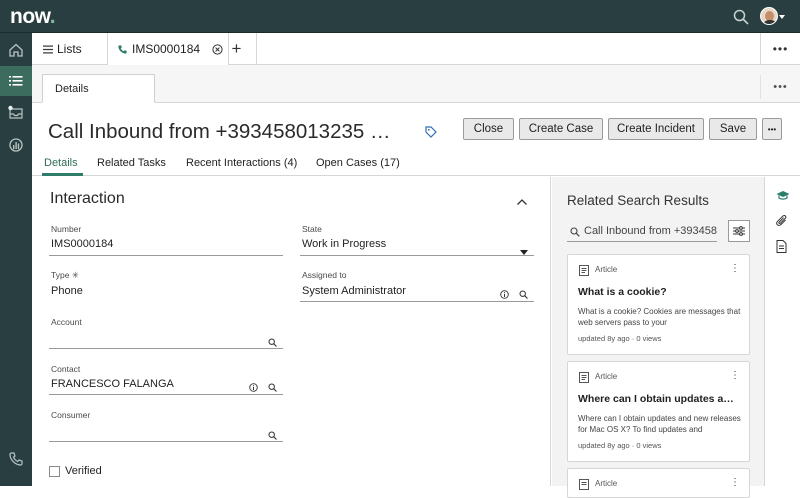  What do you see at coordinates (166, 441) in the screenshot?
I see `consumer-underline` at bounding box center [166, 441].